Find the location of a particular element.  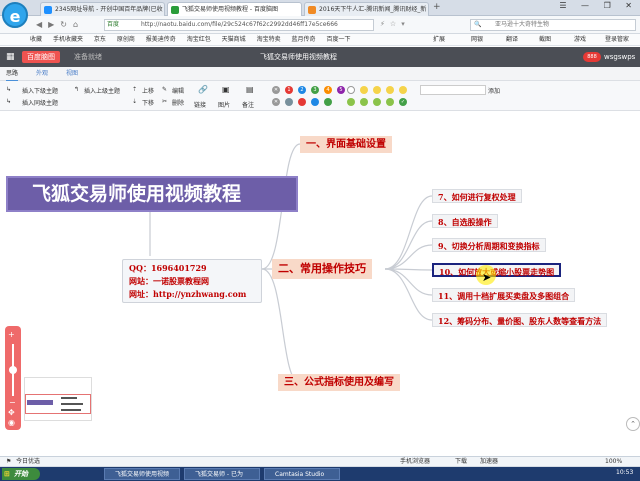

note-button: 备注 is located at coordinates (248, 104).